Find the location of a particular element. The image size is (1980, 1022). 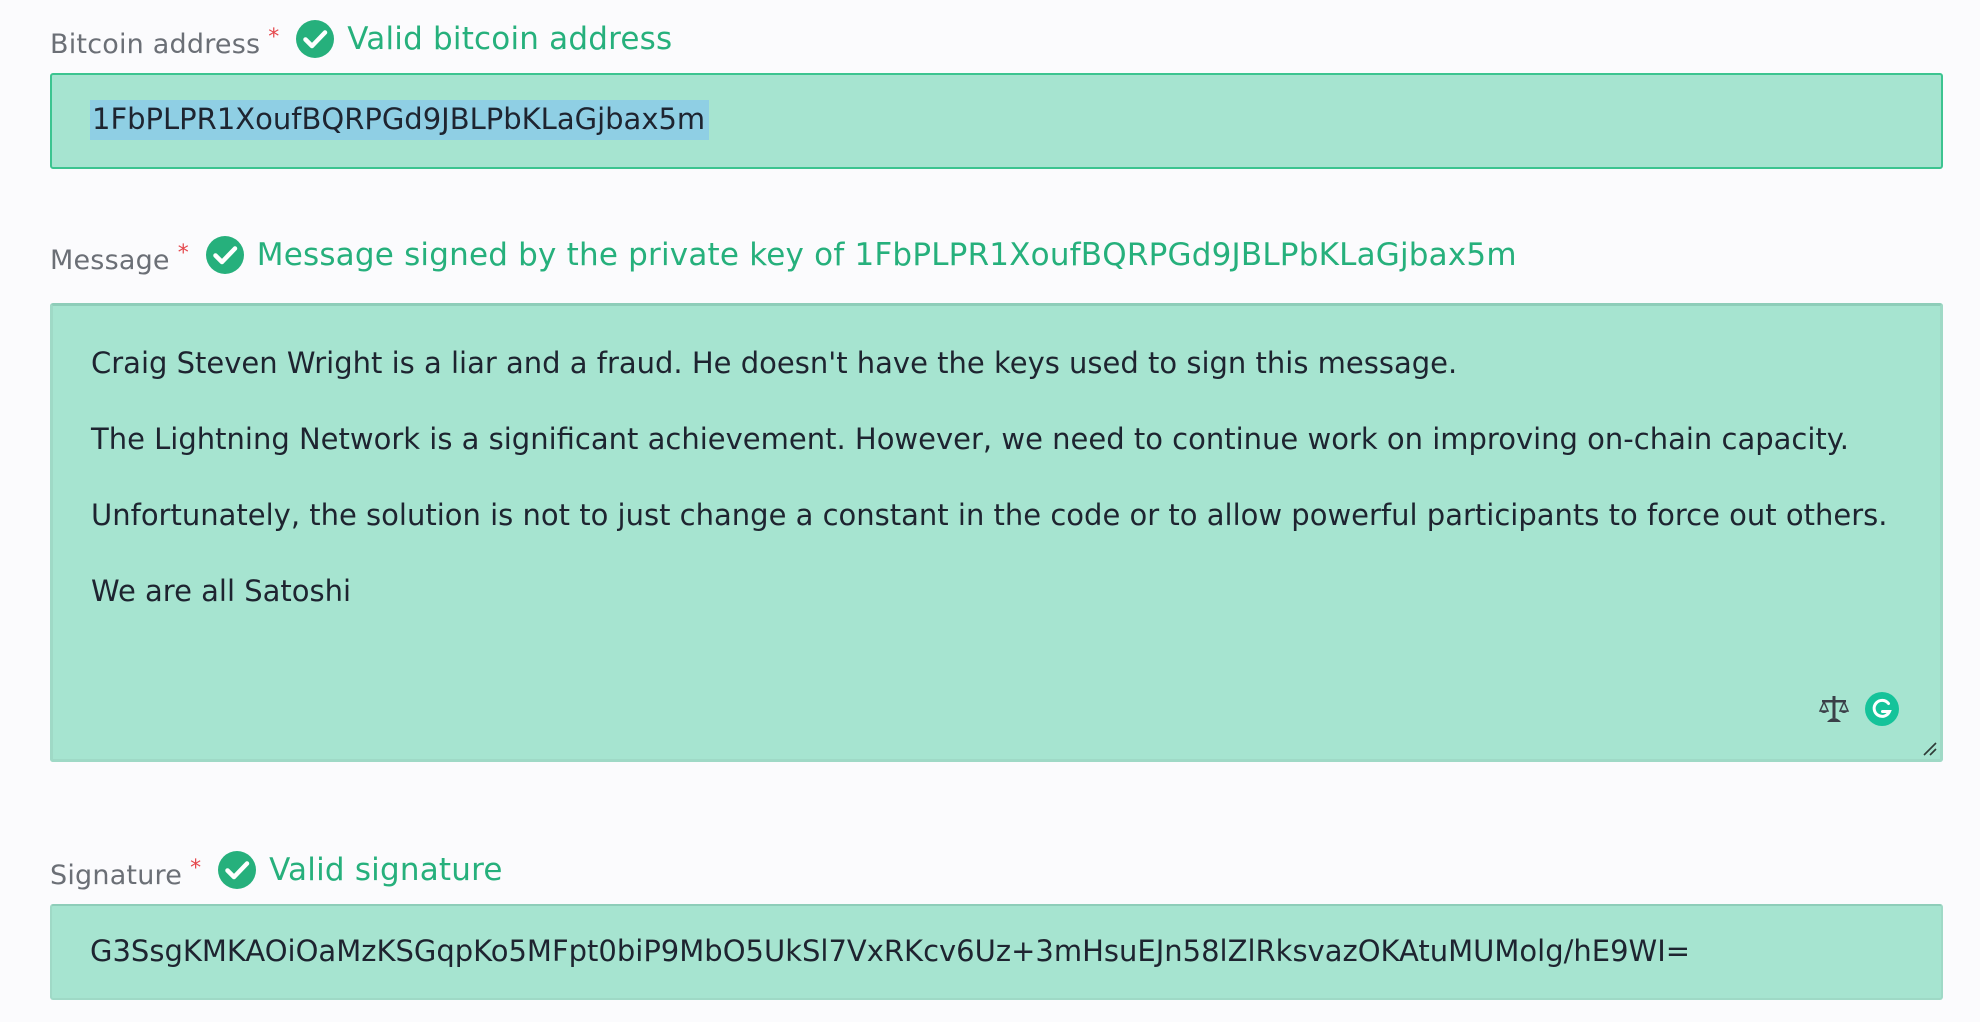

scale-icon is located at coordinates (1834, 709).